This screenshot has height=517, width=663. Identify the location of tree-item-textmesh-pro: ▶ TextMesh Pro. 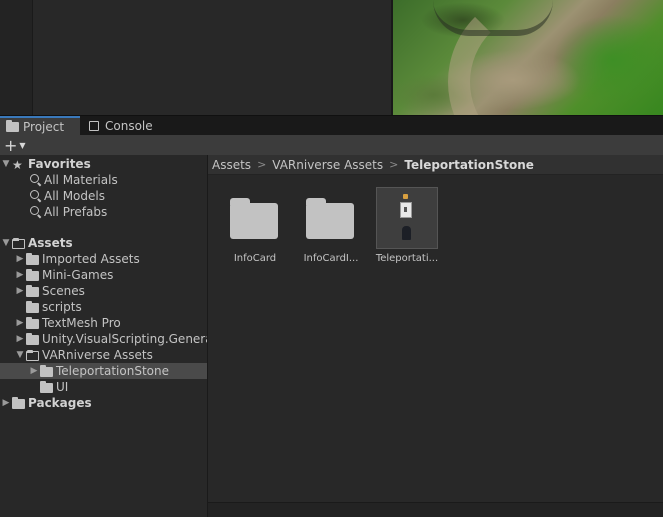
(103, 323).